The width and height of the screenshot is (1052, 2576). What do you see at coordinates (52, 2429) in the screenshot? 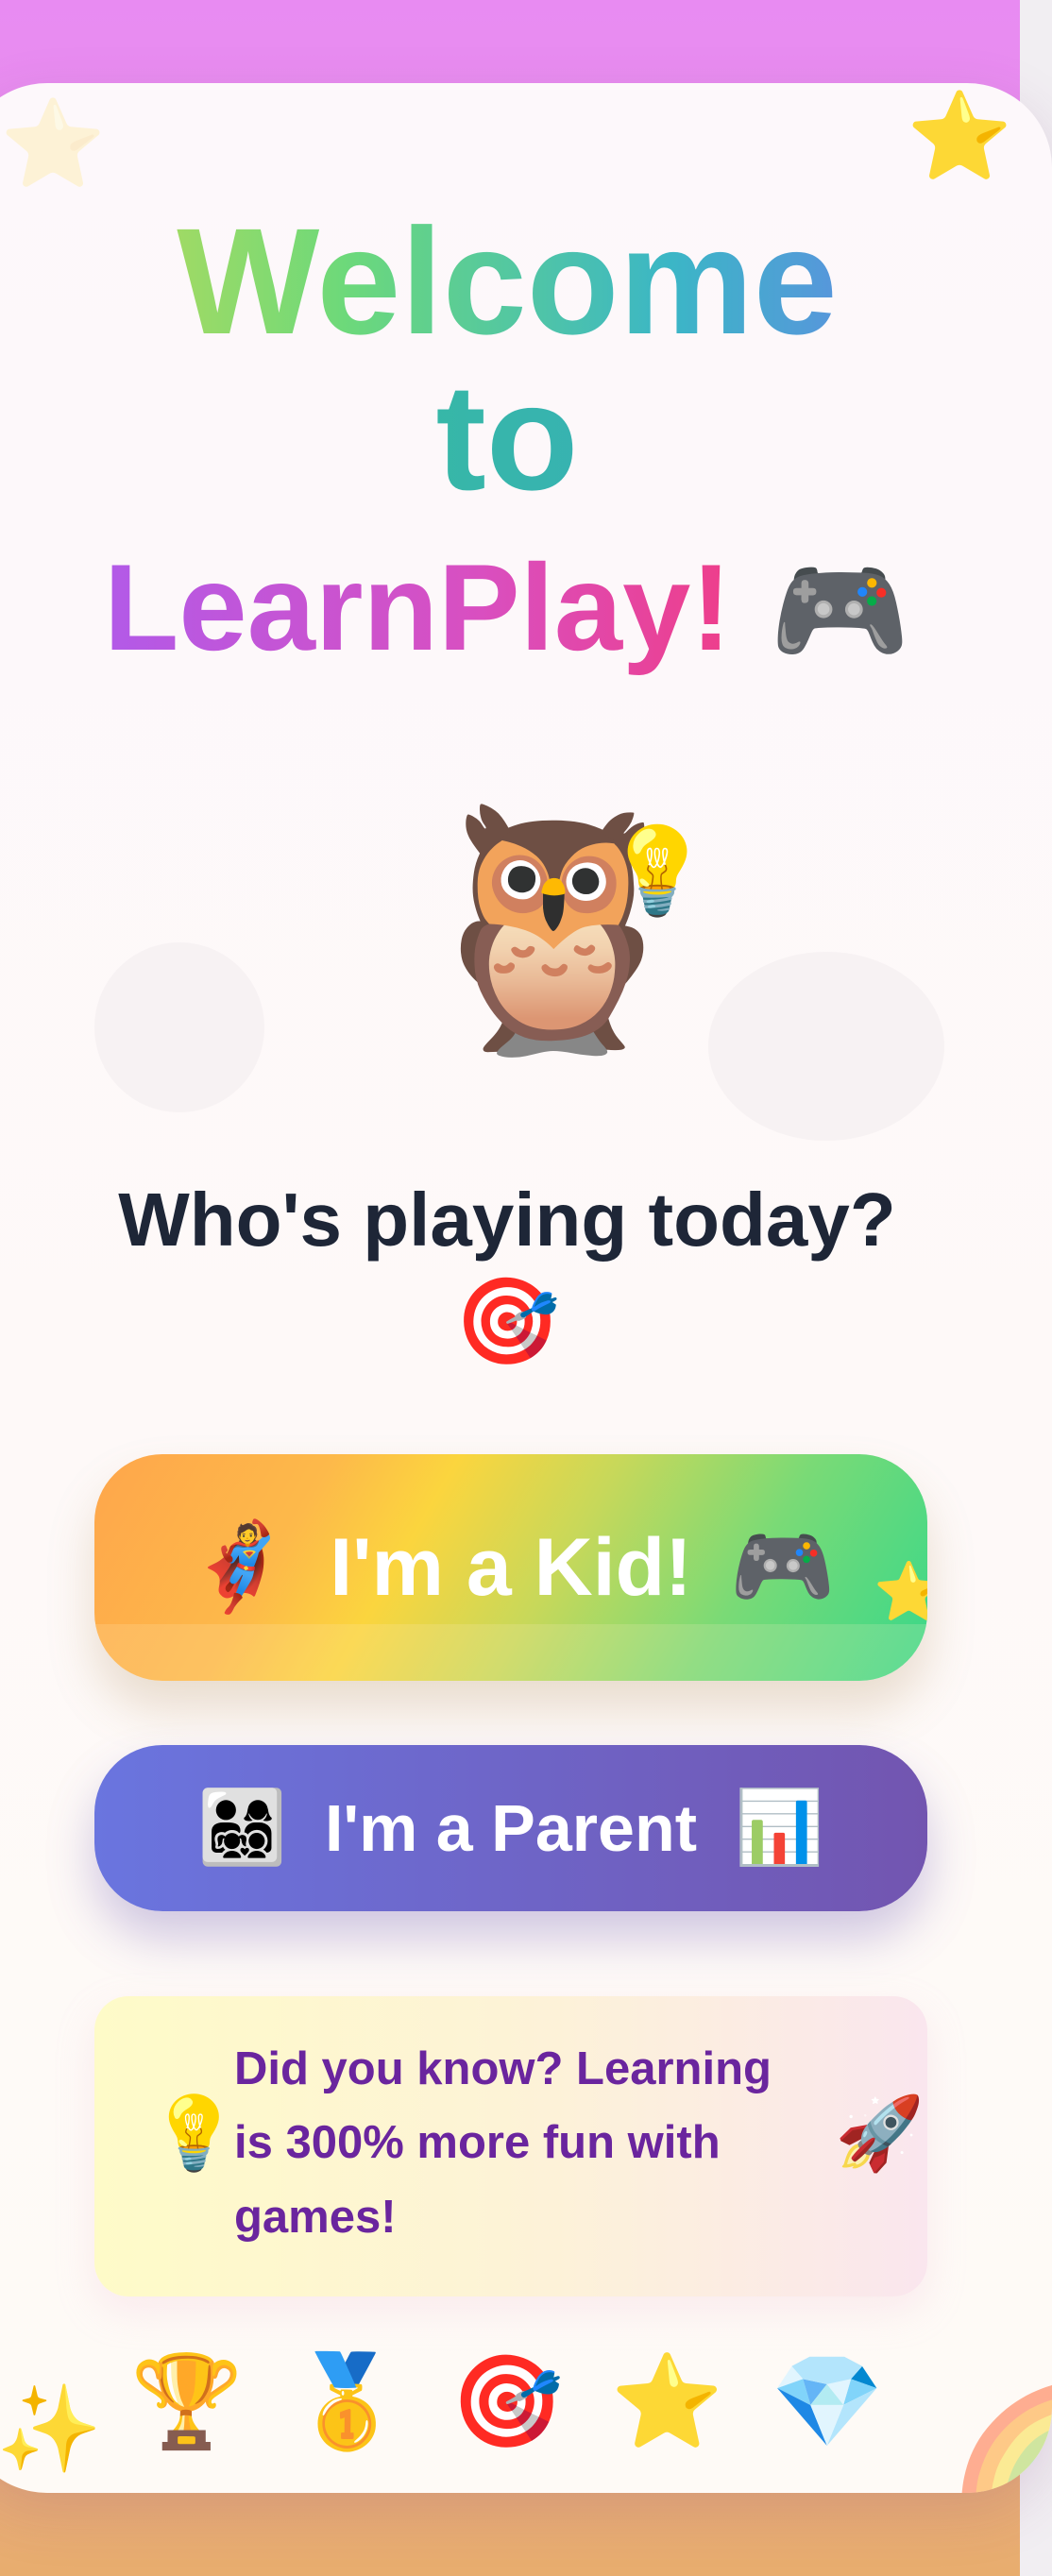
I see `sparkle-icon: ✨` at bounding box center [52, 2429].